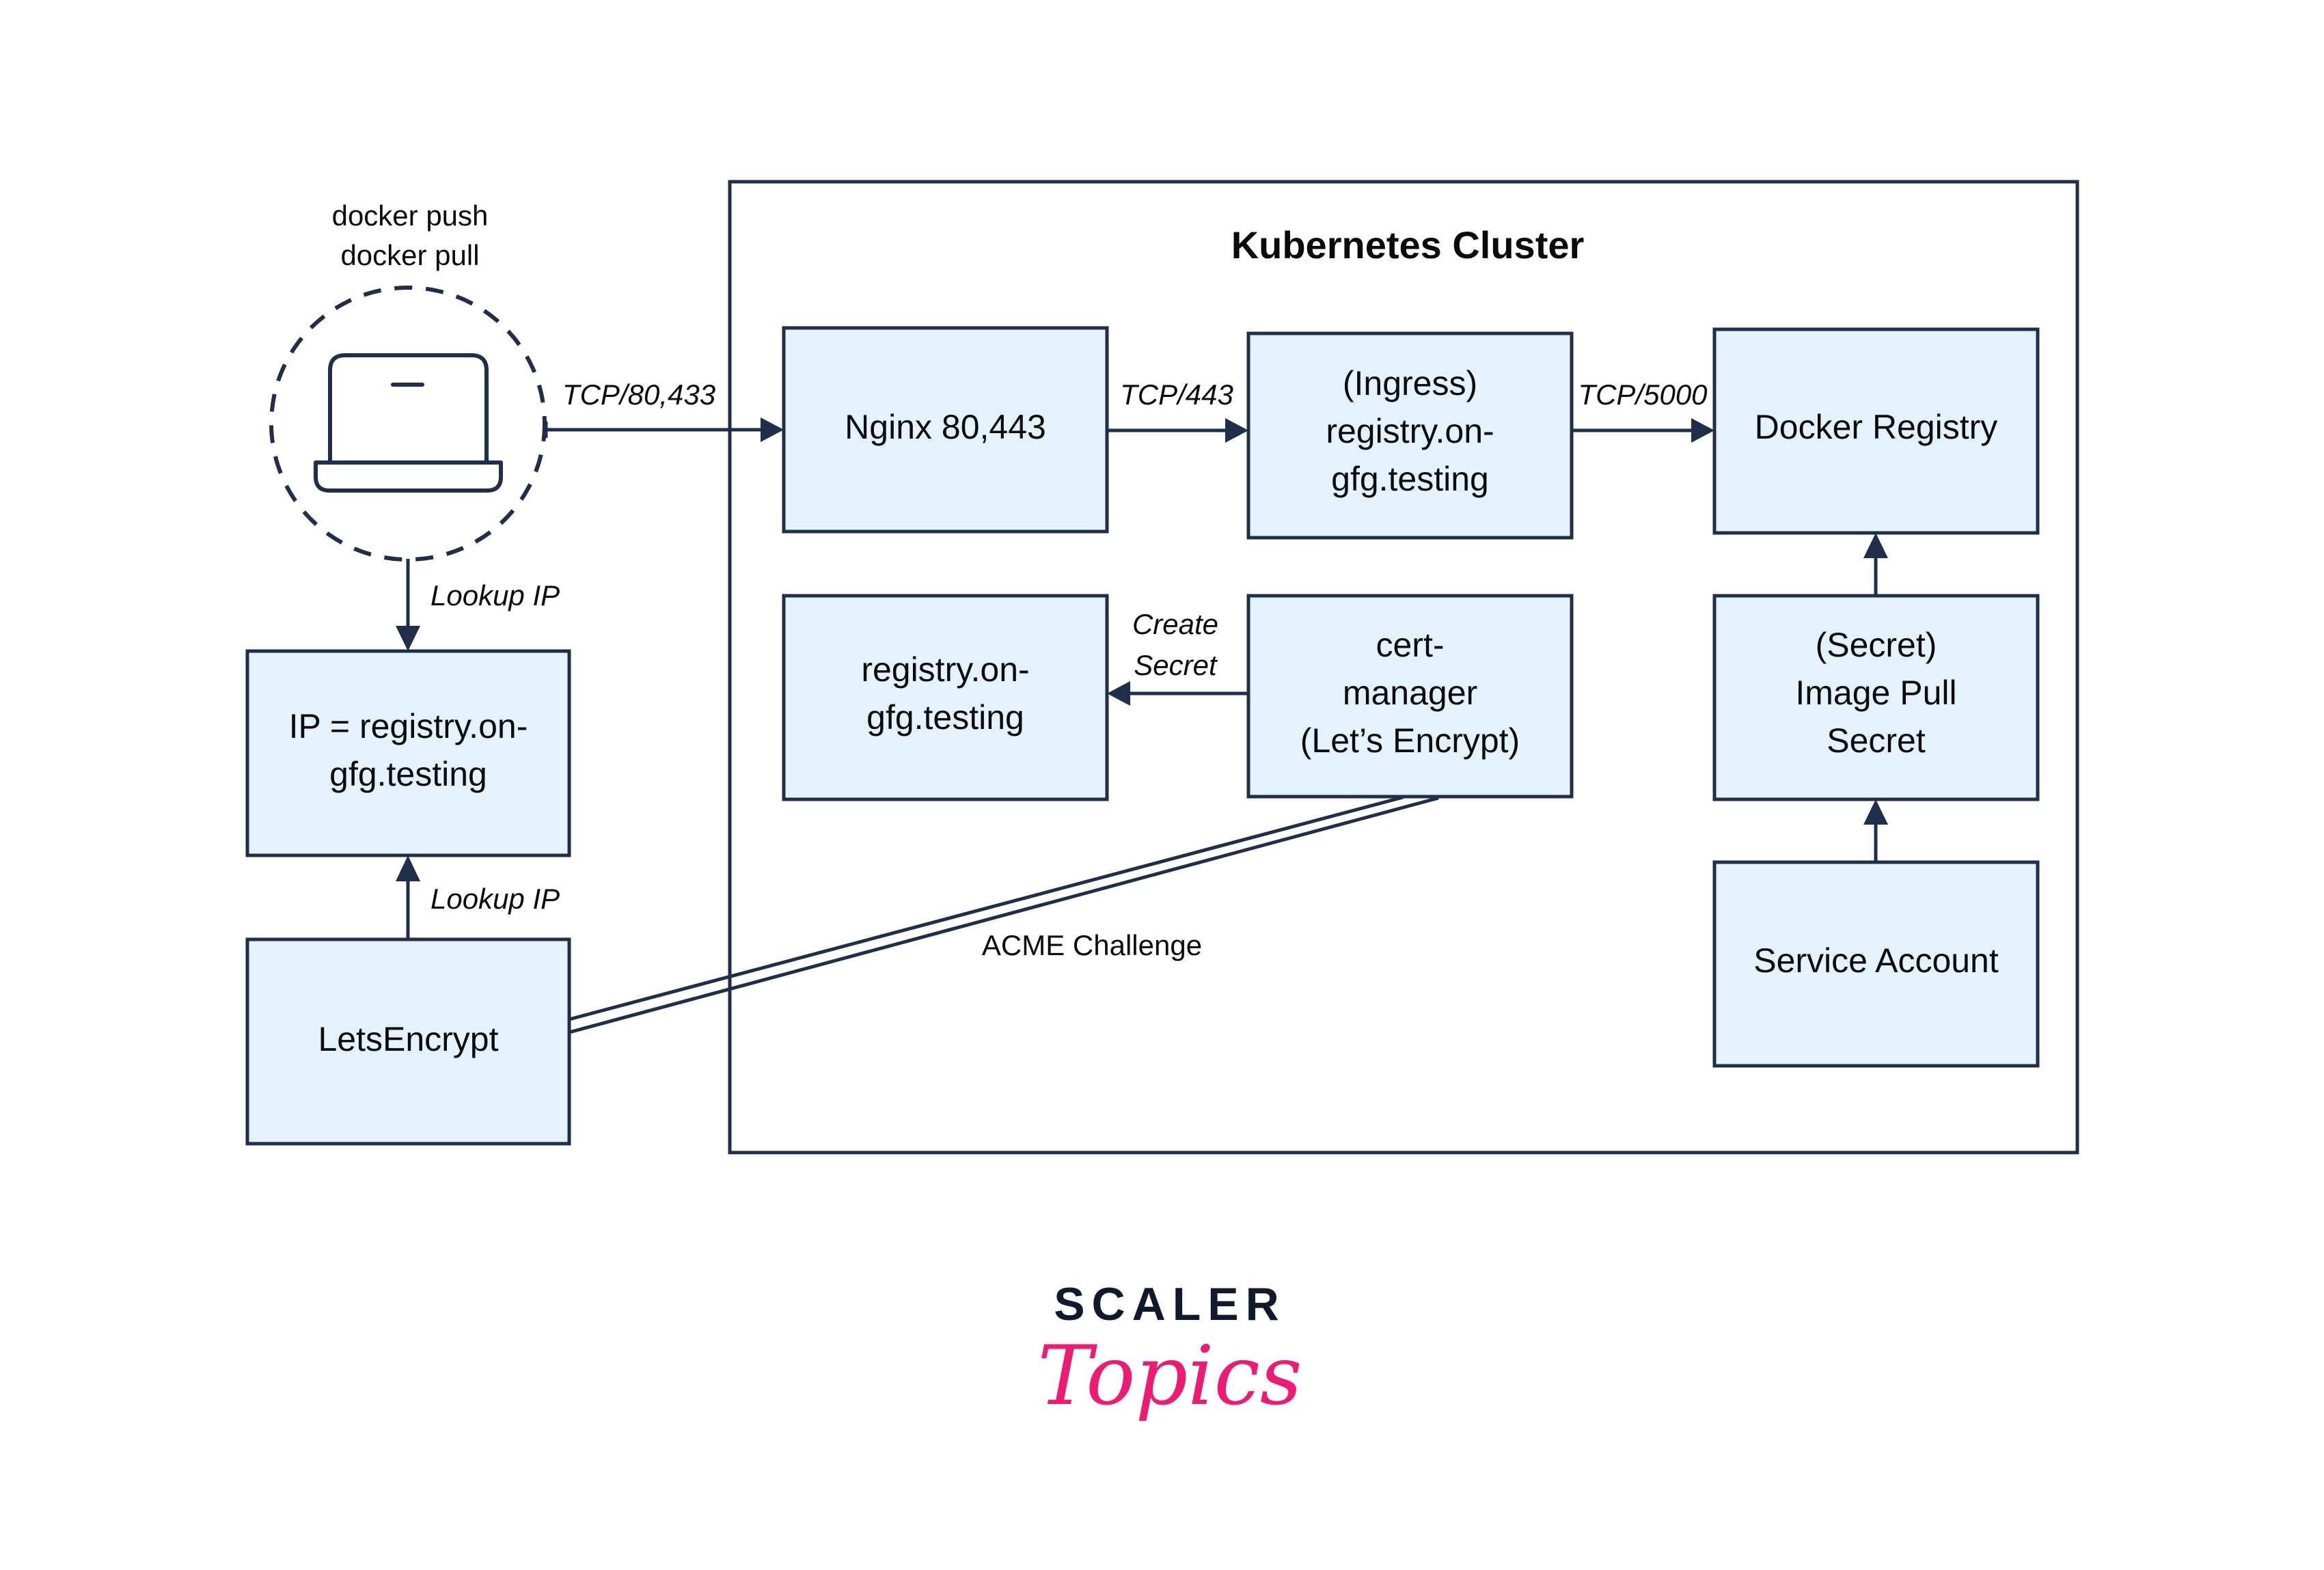 This screenshot has width=2324, height=1570. What do you see at coordinates (1170, 1376) in the screenshot?
I see `logo-topics-text: Topics` at bounding box center [1170, 1376].